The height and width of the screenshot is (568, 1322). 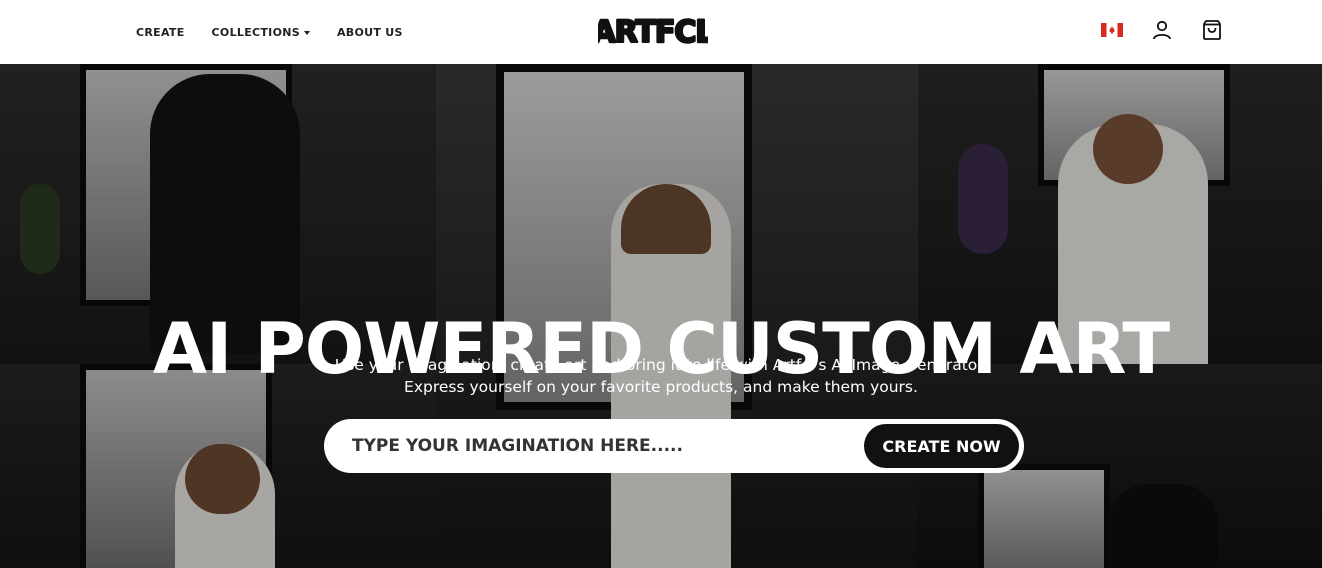 What do you see at coordinates (306, 32) in the screenshot?
I see `caret-down-icon` at bounding box center [306, 32].